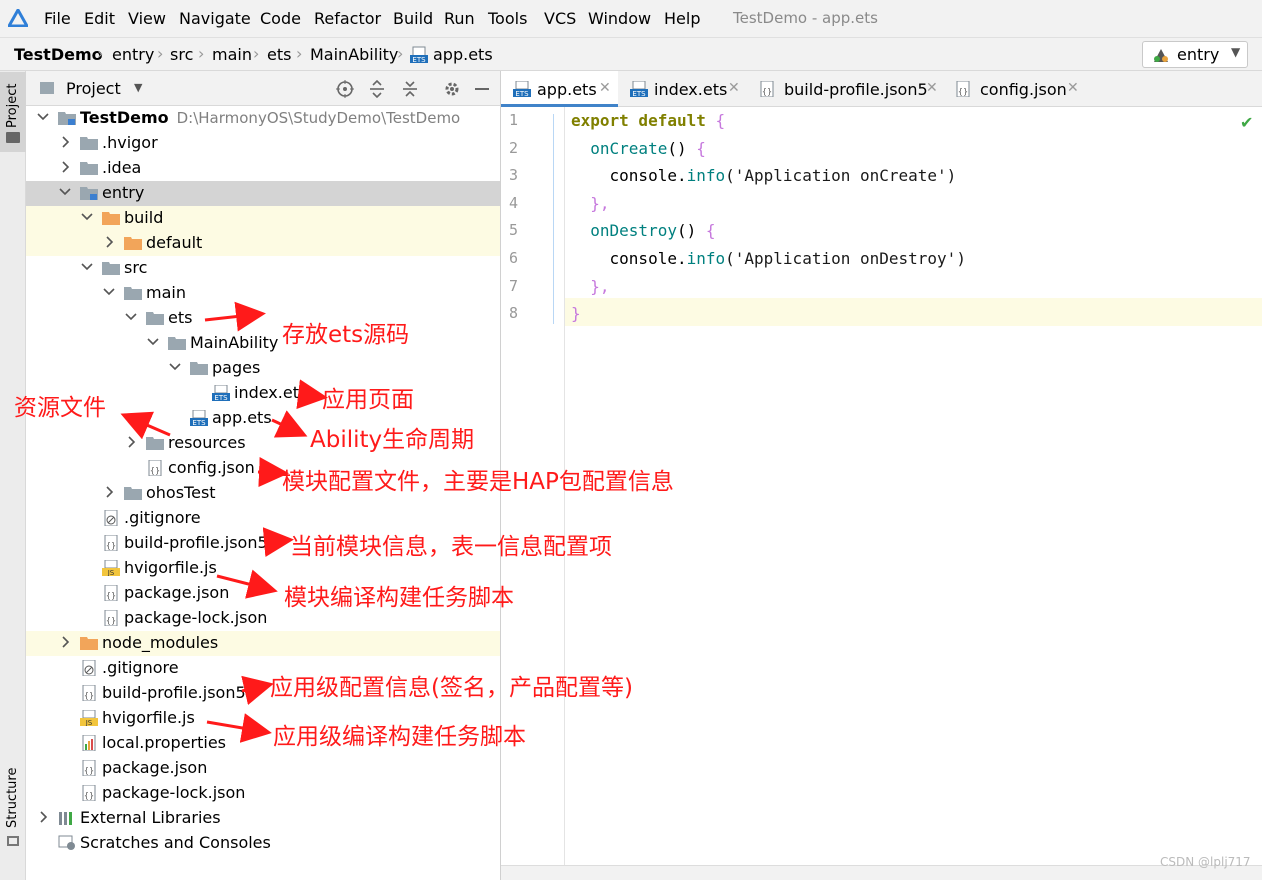 This screenshot has width=1262, height=880. I want to click on gear-icon, so click(452, 89).